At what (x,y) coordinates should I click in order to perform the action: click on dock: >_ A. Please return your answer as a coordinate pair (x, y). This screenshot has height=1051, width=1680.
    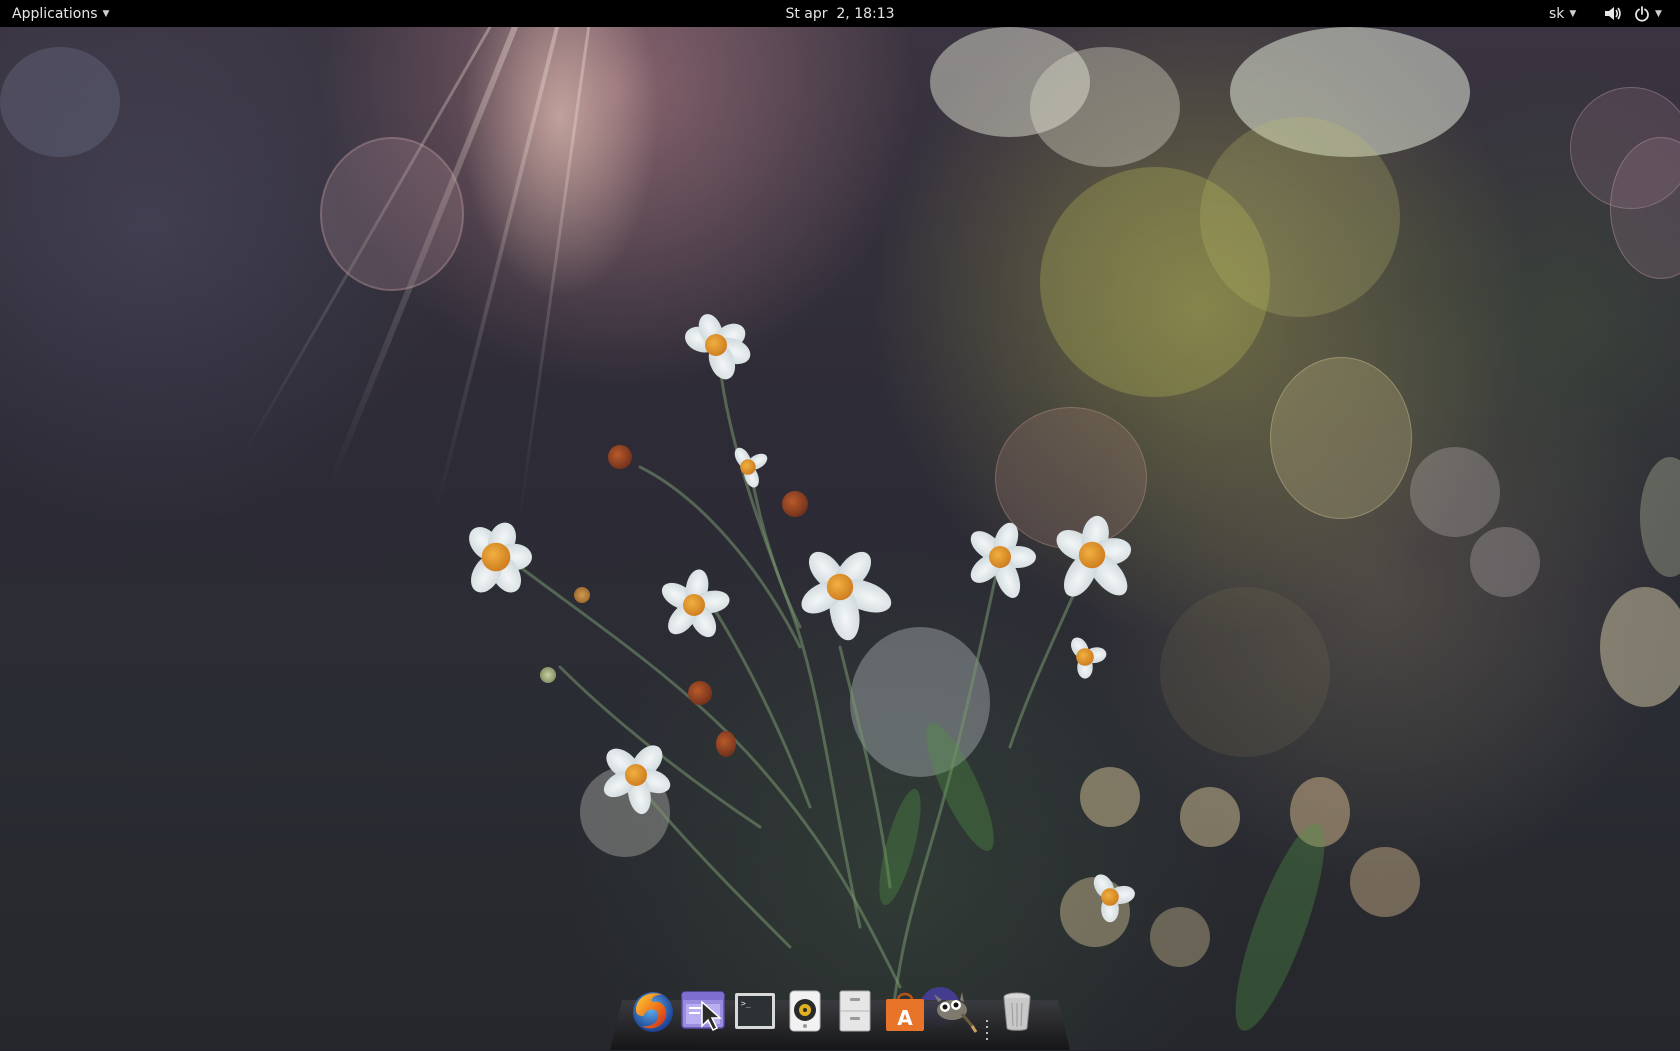
    Looking at the image, I should click on (840, 1020).